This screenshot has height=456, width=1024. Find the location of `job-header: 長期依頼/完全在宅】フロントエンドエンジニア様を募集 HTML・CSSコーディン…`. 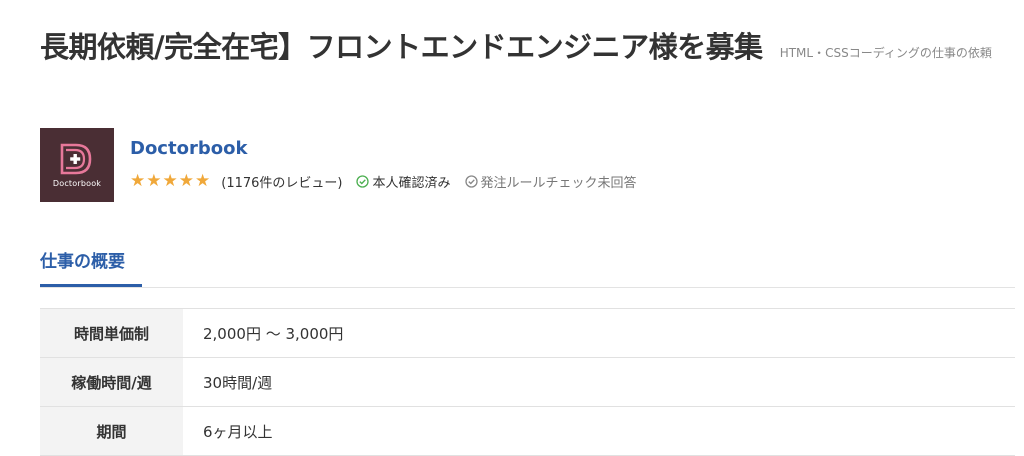

job-header: 長期依頼/完全在宅】フロントエンドエンジニア様を募集 HTML・CSSコーディン… is located at coordinates (527, 53).